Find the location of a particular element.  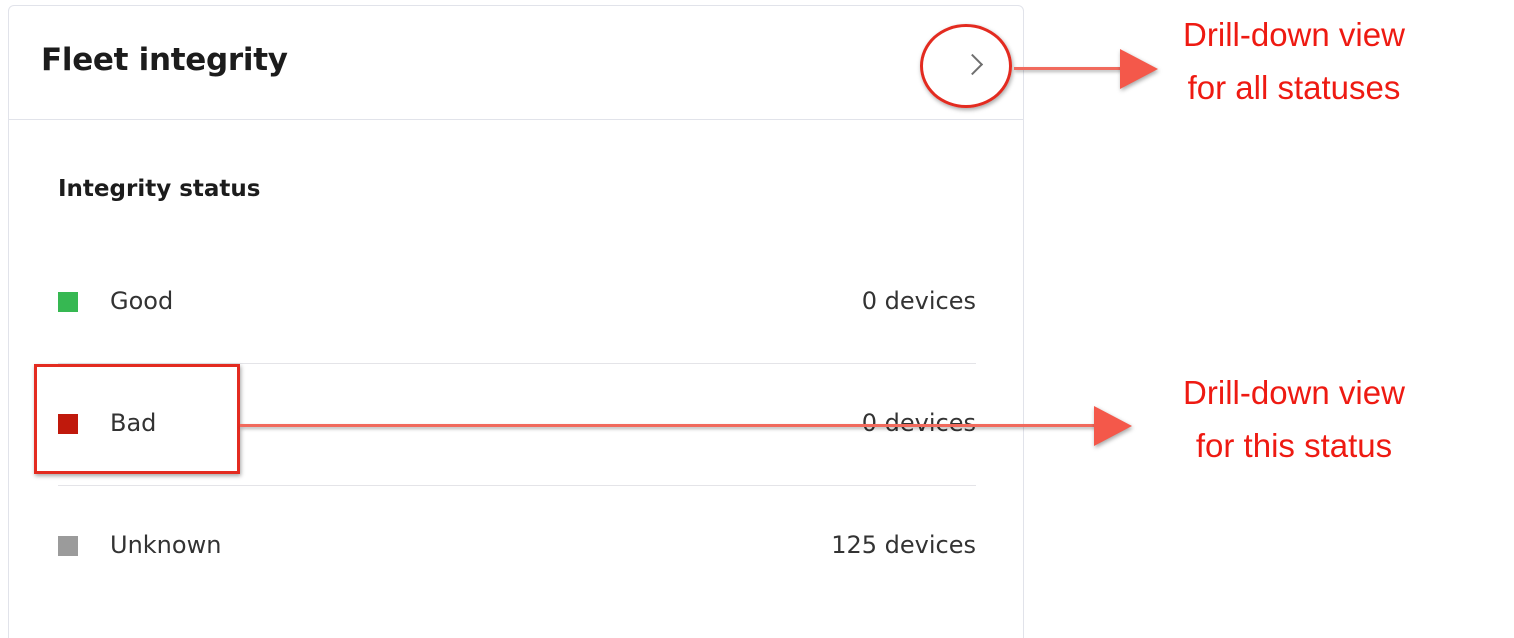

status-count: 125 devices is located at coordinates (903, 545).